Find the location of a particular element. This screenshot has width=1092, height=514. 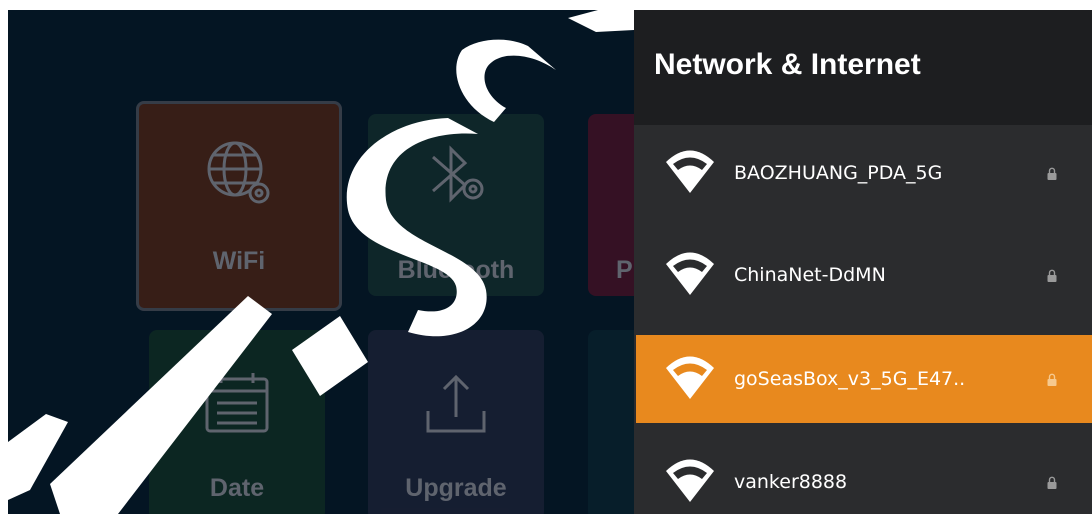

network-ssid: goSeasBox_v3_5G_E47.. is located at coordinates (850, 379).